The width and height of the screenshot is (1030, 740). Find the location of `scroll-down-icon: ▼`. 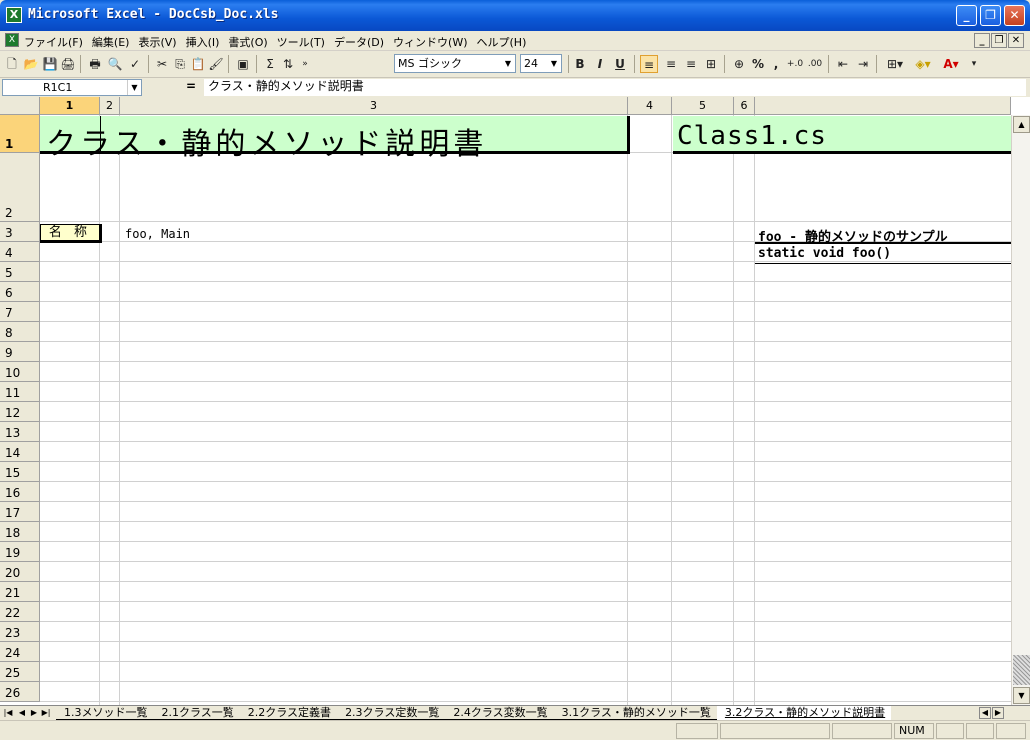

scroll-down-icon: ▼ is located at coordinates (1021, 695).